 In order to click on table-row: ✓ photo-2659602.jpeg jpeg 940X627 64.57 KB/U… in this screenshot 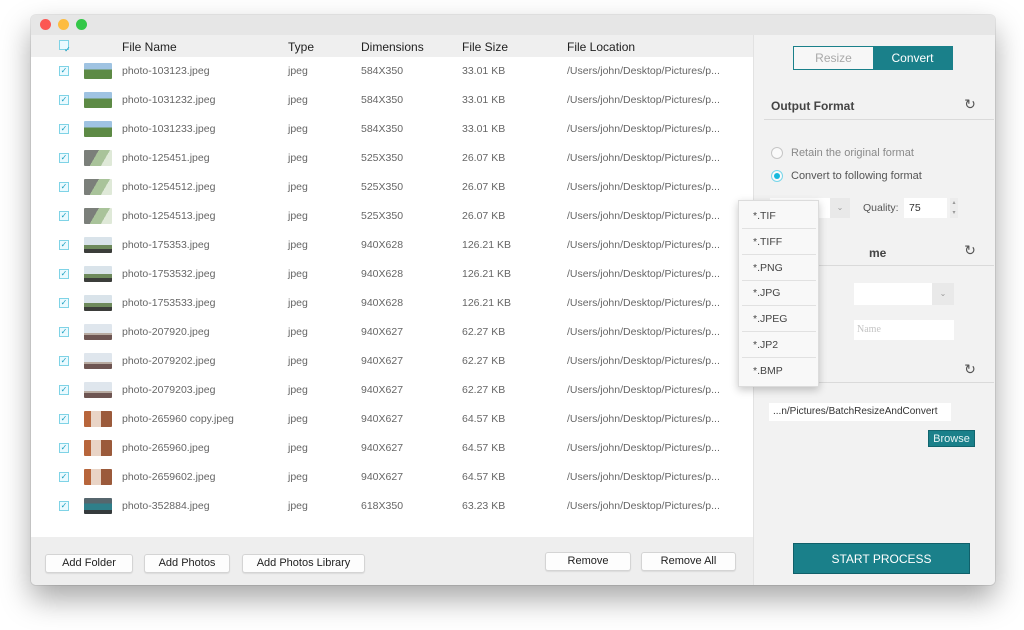, I will do `click(392, 477)`.